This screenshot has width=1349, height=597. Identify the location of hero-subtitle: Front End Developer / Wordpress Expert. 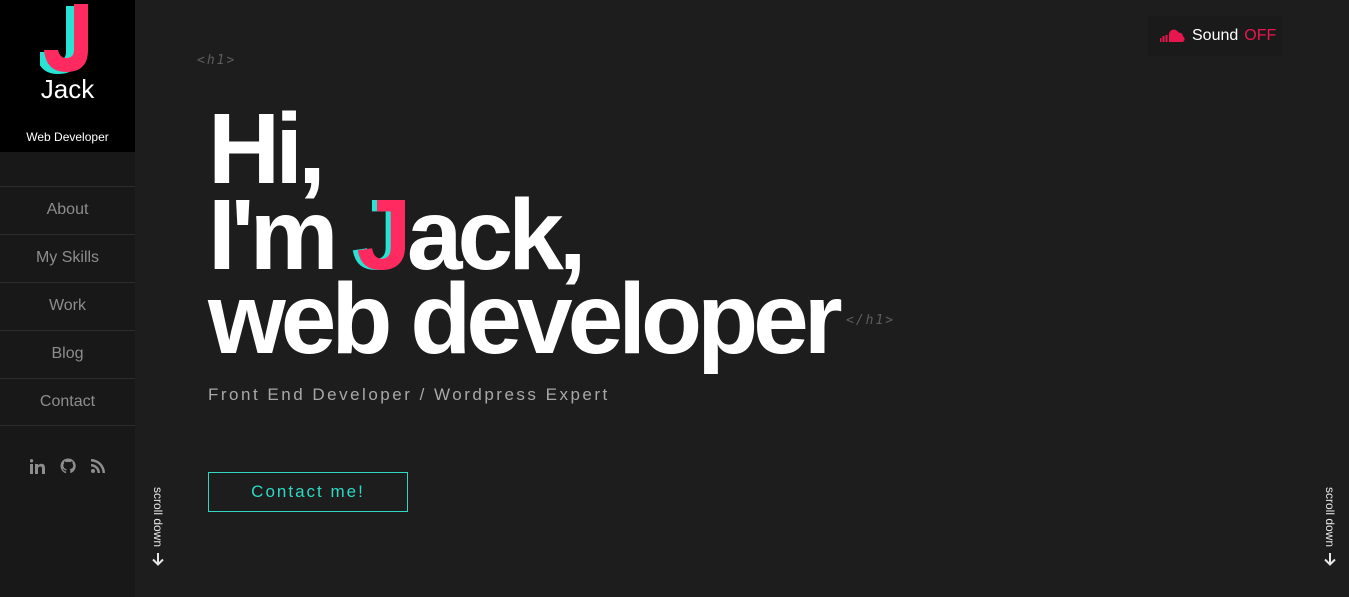
(409, 394).